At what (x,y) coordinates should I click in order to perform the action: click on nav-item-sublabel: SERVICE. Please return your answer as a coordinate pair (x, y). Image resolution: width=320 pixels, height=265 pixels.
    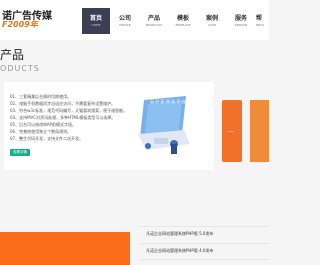
    Looking at the image, I should click on (241, 24).